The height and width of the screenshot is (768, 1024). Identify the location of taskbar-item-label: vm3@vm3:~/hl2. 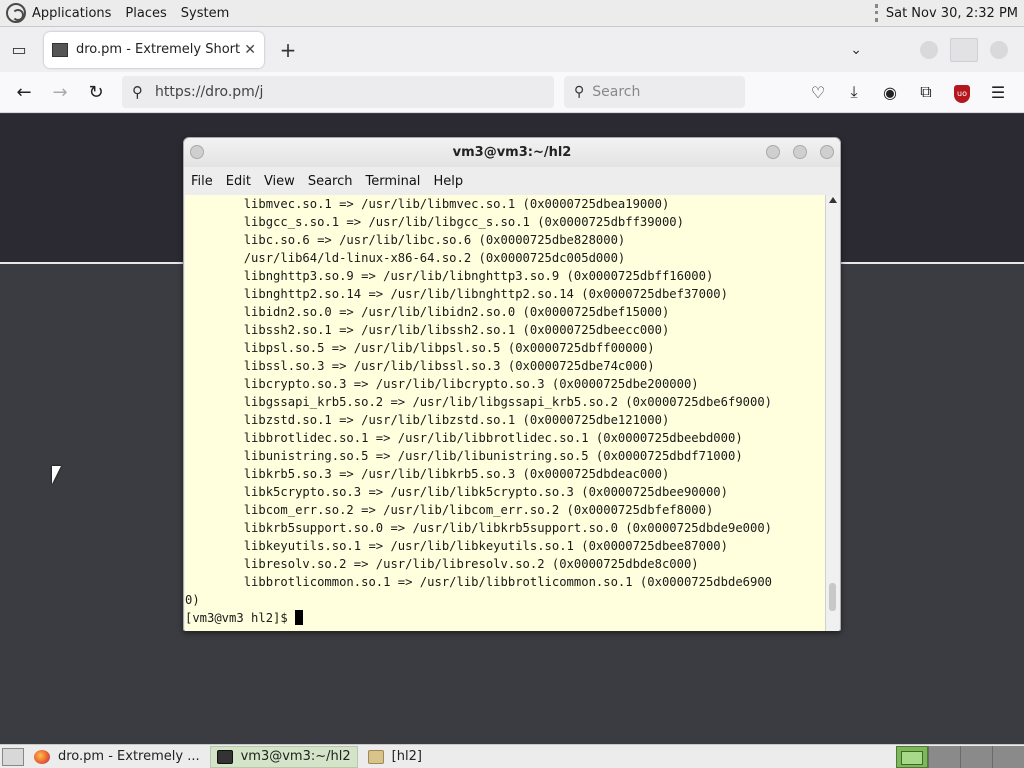
(295, 756).